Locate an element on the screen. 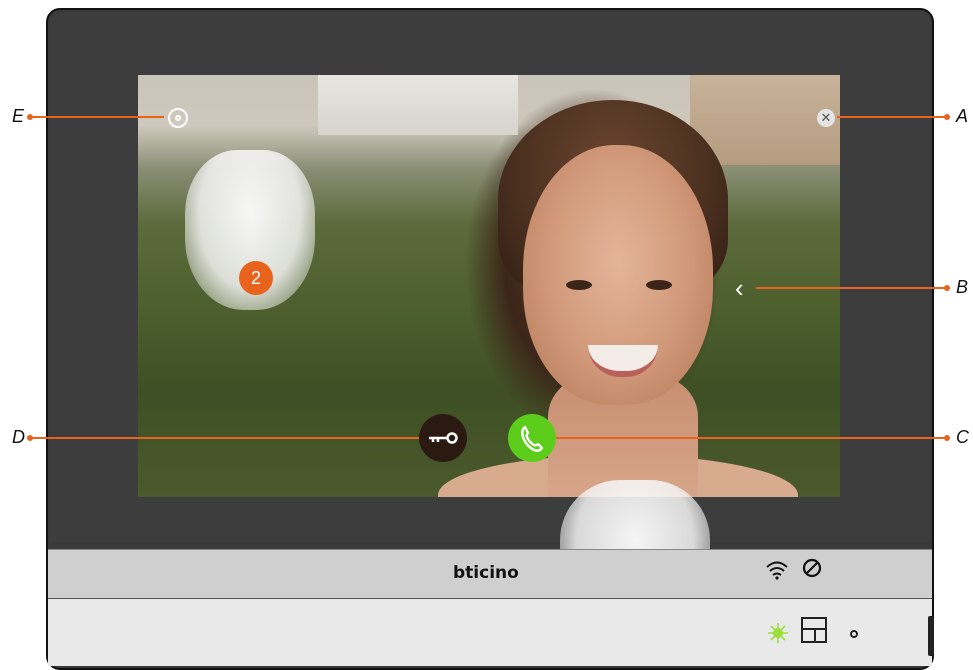 Image resolution: width=973 pixels, height=670 pixels. phone-icon is located at coordinates (532, 438).